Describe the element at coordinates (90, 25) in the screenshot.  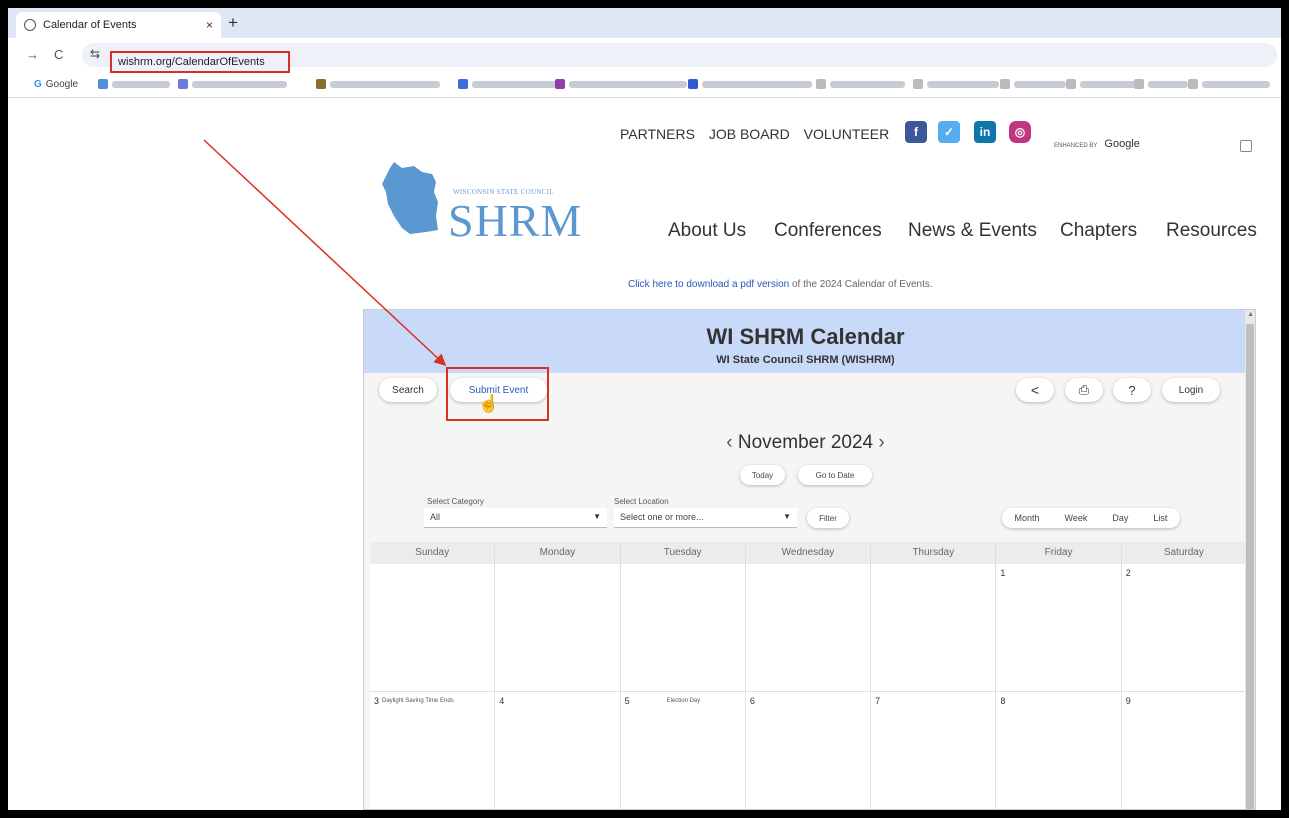
I see `tab-title: Calendar of Events` at that location.